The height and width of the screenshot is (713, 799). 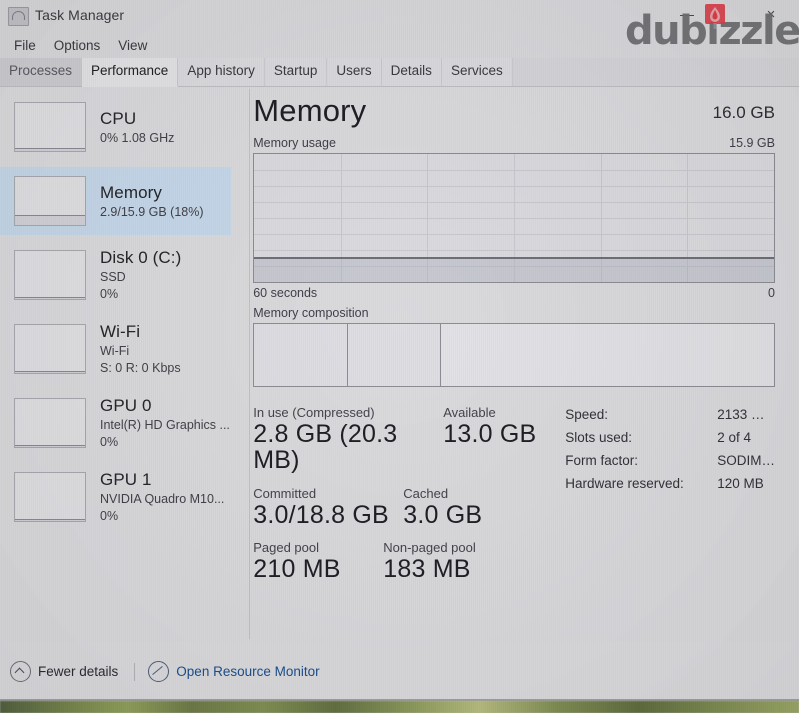 I want to click on sidebar-item-memory-title: Memory, so click(x=131, y=192).